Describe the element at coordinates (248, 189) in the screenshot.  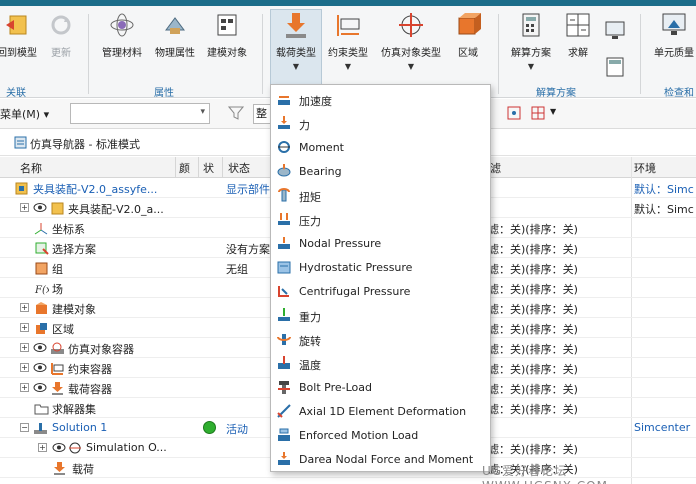
I see `row-status: 显示部件` at that location.